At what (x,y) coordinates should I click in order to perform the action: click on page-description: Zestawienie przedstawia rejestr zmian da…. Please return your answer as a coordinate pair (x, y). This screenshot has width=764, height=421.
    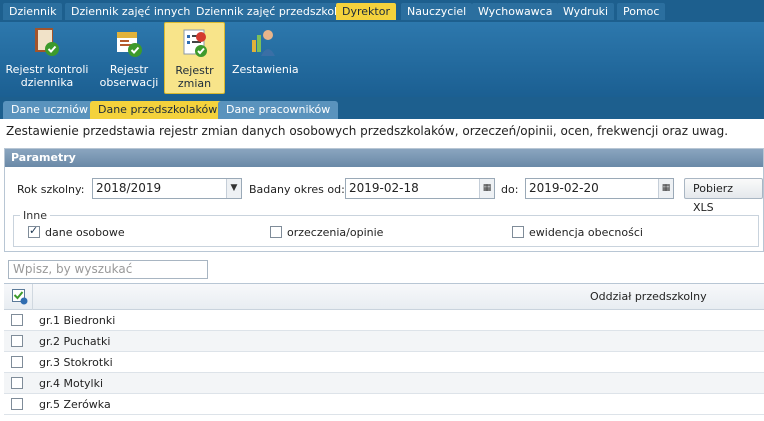
    Looking at the image, I should click on (367, 131).